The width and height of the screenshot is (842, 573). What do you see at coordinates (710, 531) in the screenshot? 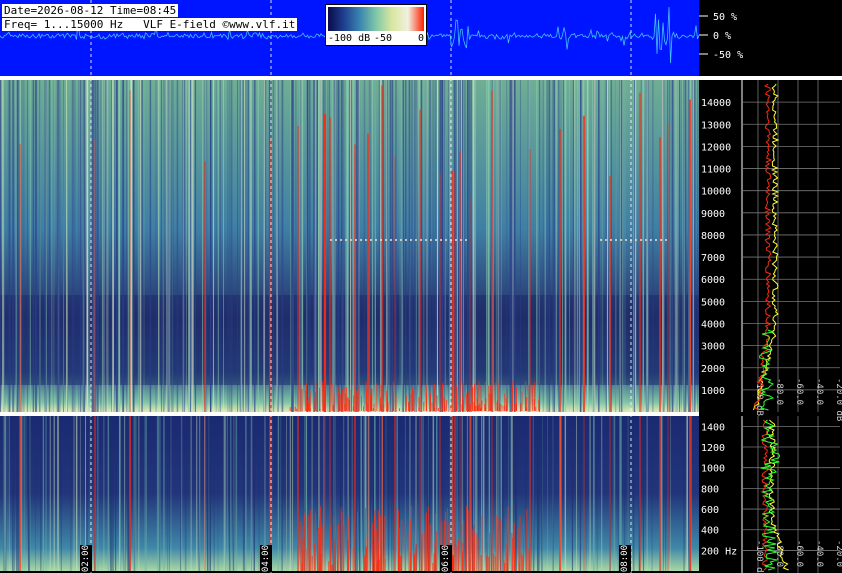
I see `freq-tick-label-low: 400` at bounding box center [710, 531].